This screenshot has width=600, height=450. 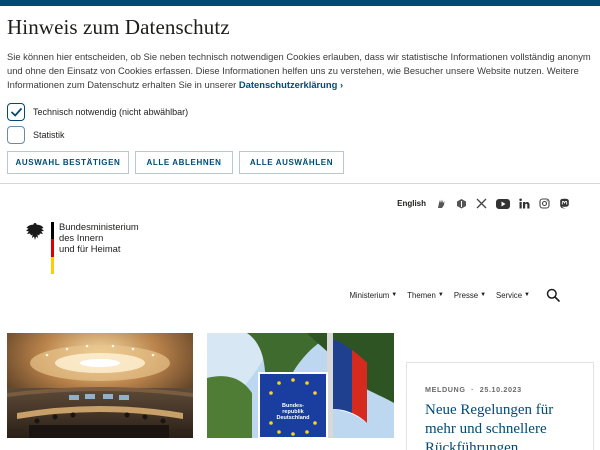 I want to click on chevron-right-icon: ›, so click(x=341, y=84).